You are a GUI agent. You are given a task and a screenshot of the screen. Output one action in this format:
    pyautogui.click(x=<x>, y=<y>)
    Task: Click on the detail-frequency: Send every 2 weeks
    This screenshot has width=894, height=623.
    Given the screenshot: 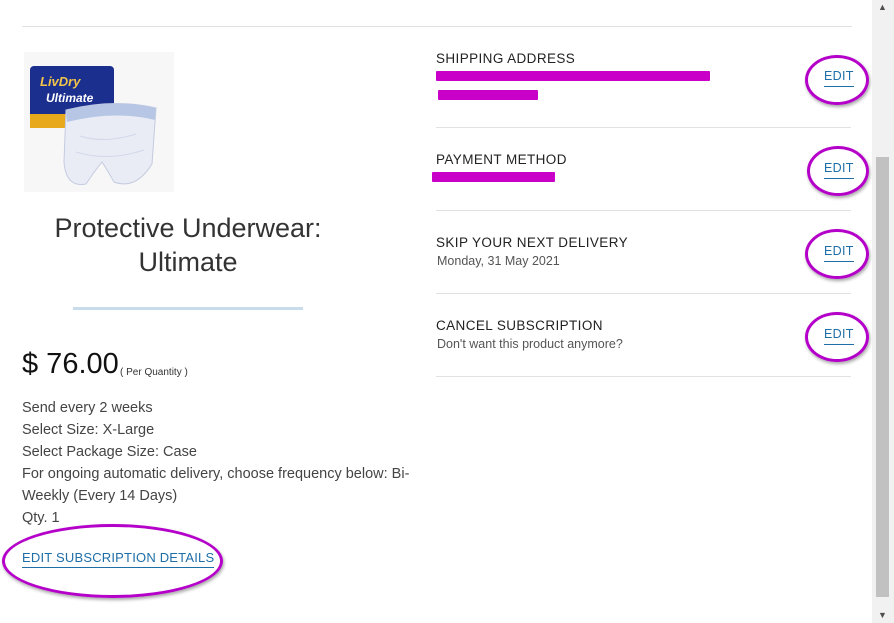 What is the action you would take?
    pyautogui.click(x=87, y=408)
    